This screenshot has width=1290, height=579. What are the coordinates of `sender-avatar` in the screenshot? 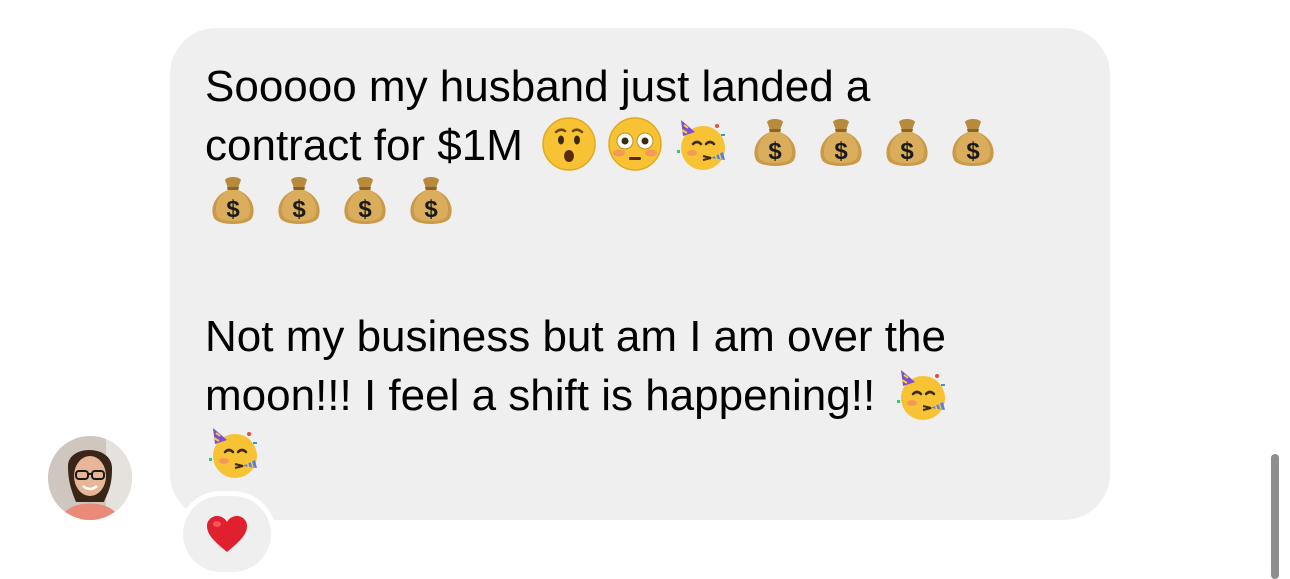 It's located at (90, 478).